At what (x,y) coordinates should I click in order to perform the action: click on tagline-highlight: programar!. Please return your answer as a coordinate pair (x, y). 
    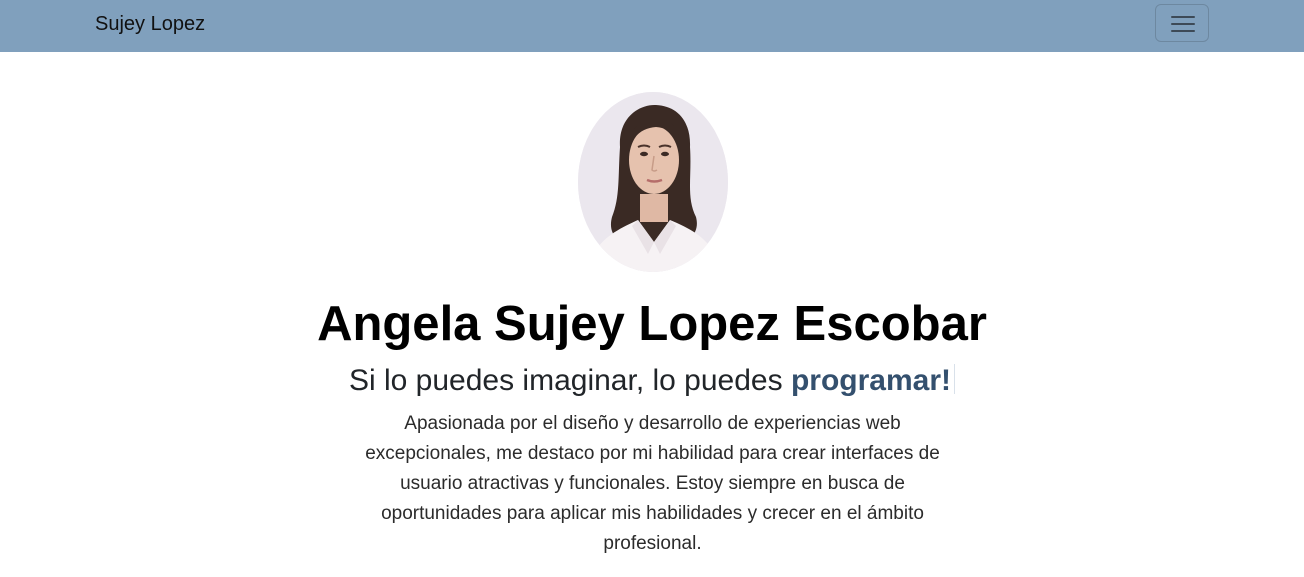
    Looking at the image, I should click on (870, 380).